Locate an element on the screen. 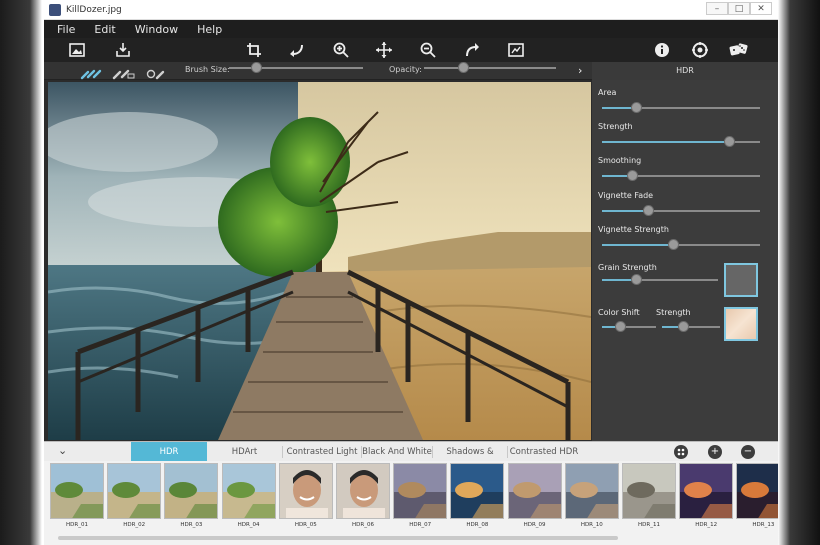  preset-thumbnail-label: HDR_13 is located at coordinates (763, 525).